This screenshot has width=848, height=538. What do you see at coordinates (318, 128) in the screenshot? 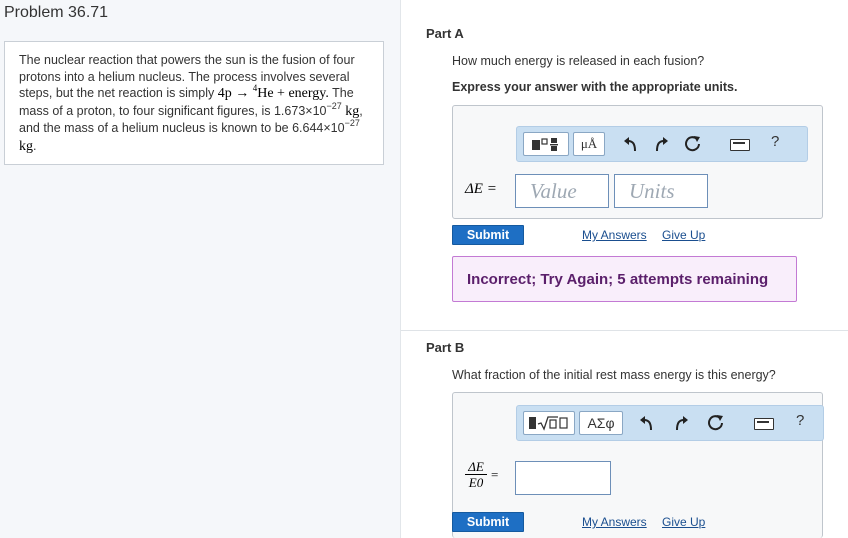
I see `helium-mass-value: 6.644×10` at bounding box center [318, 128].